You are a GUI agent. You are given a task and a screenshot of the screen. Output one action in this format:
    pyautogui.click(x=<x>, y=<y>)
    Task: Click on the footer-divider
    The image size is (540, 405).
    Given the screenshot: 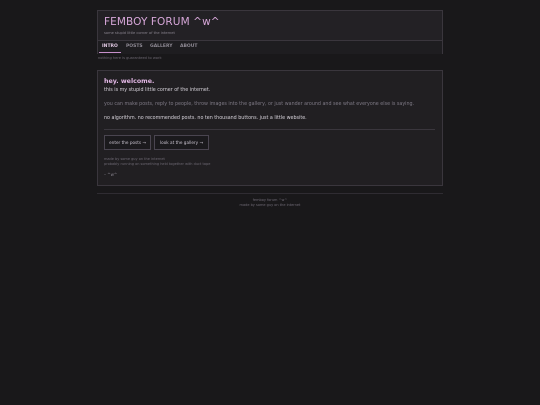 What is the action you would take?
    pyautogui.click(x=270, y=193)
    